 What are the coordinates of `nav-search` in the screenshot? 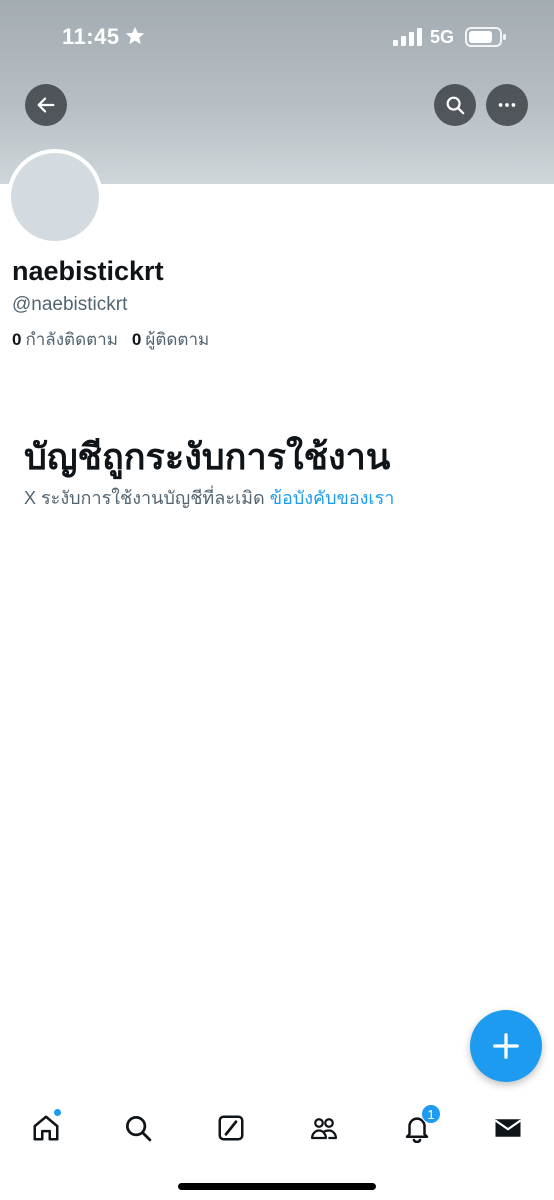 It's located at (138, 1128).